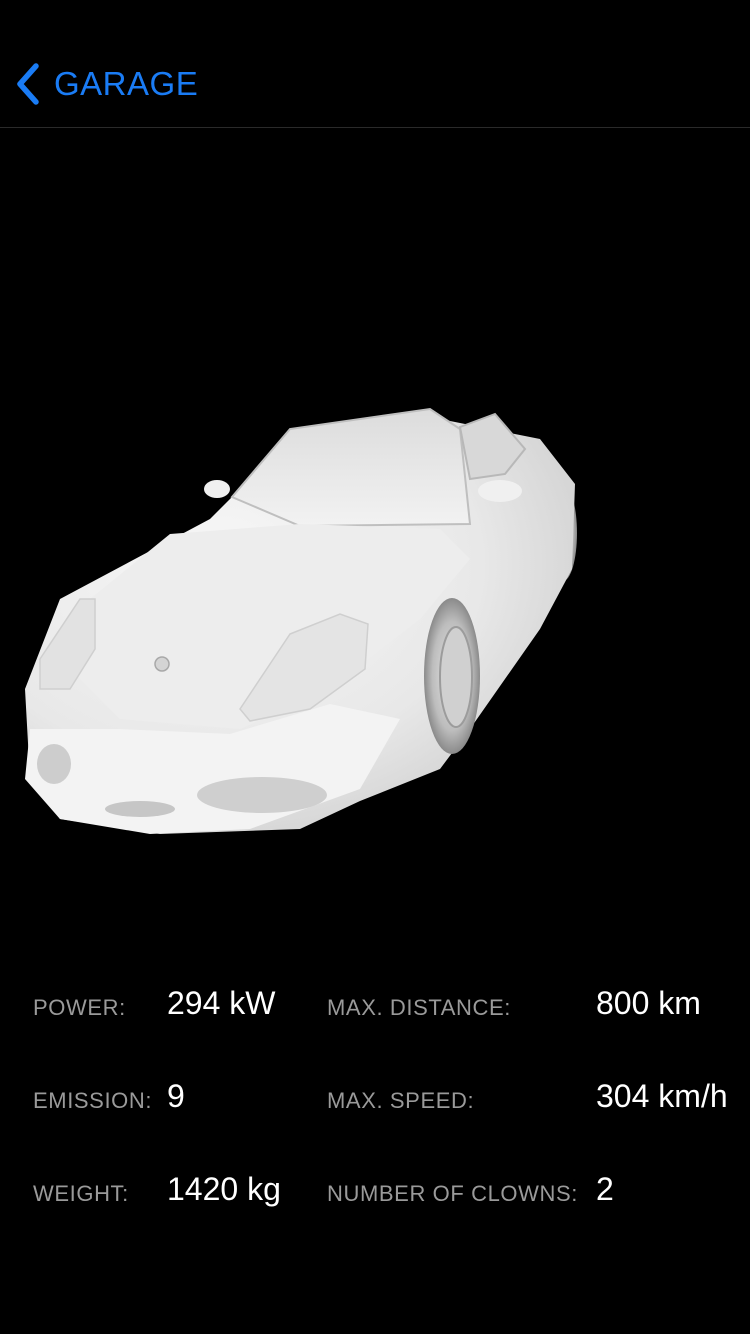 The image size is (750, 1334). Describe the element at coordinates (81, 1193) in the screenshot. I see `weight-label: WEIGHT:` at that location.